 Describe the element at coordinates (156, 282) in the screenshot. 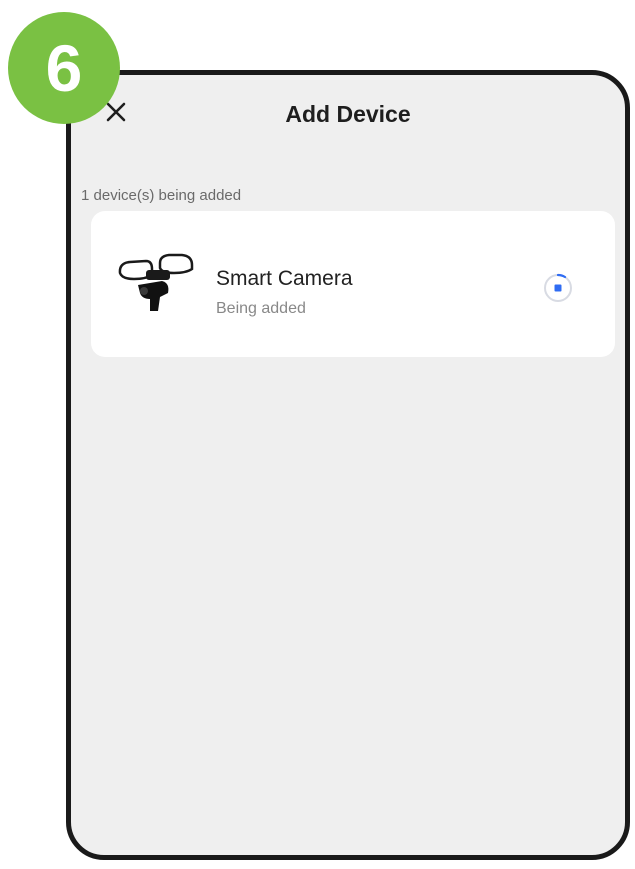

I see `floodlight-camera-icon` at that location.